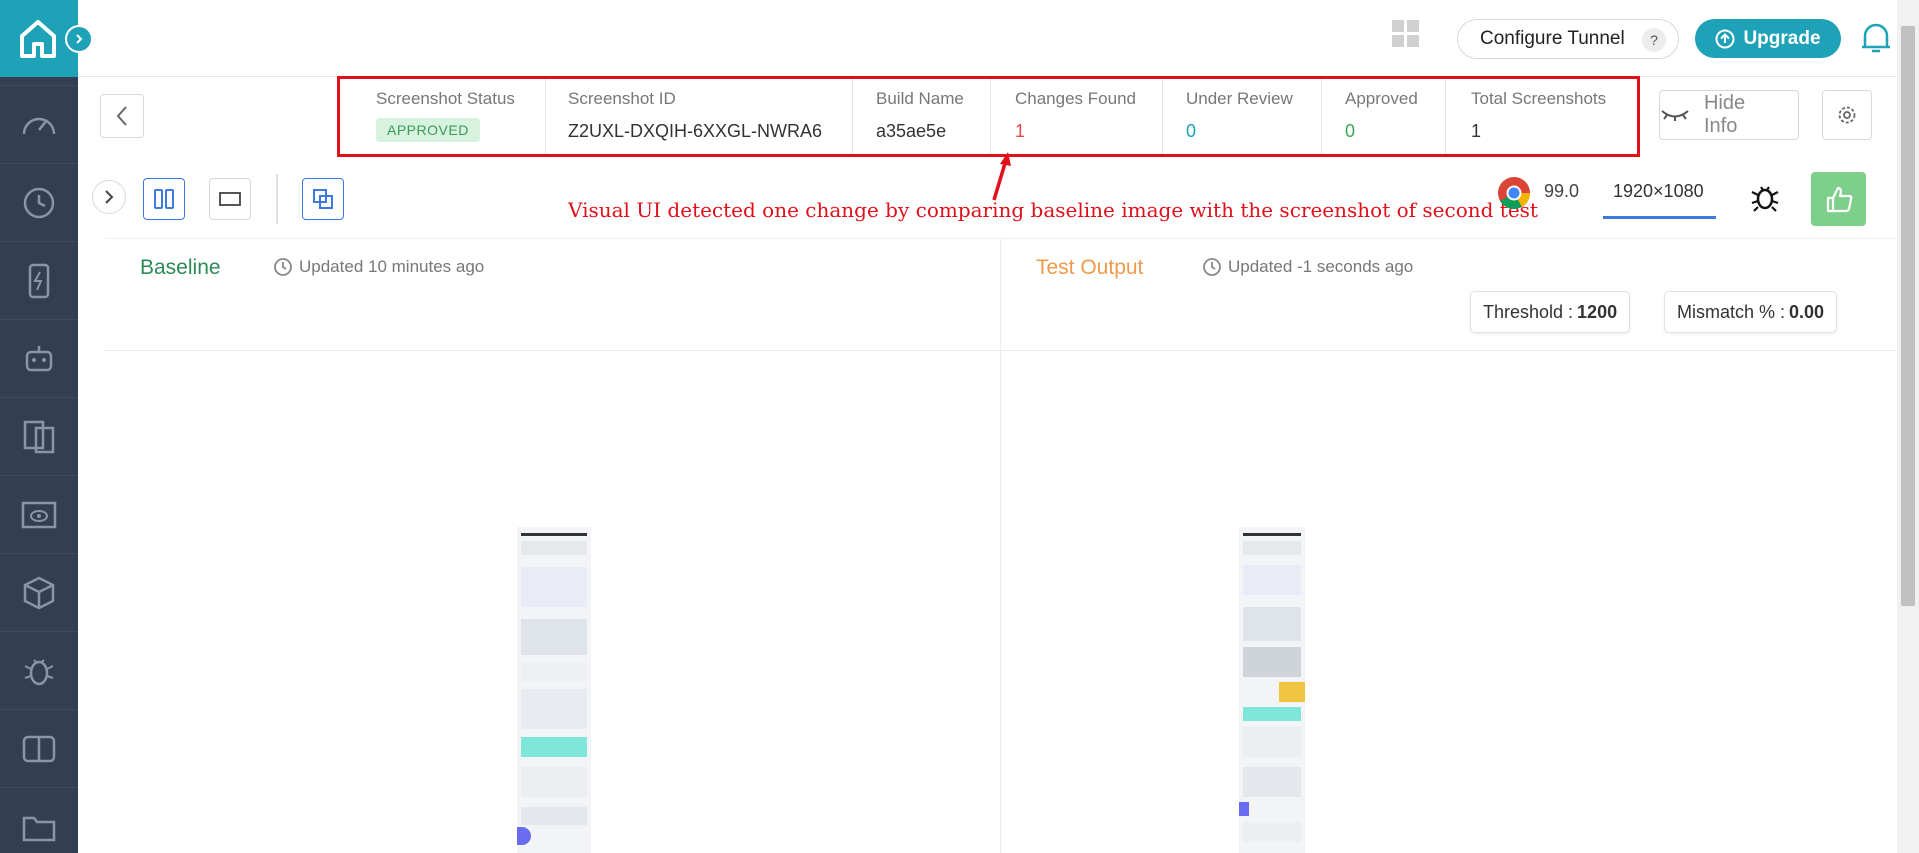 The image size is (1919, 853). What do you see at coordinates (38, 39) in the screenshot?
I see `logo-icon` at bounding box center [38, 39].